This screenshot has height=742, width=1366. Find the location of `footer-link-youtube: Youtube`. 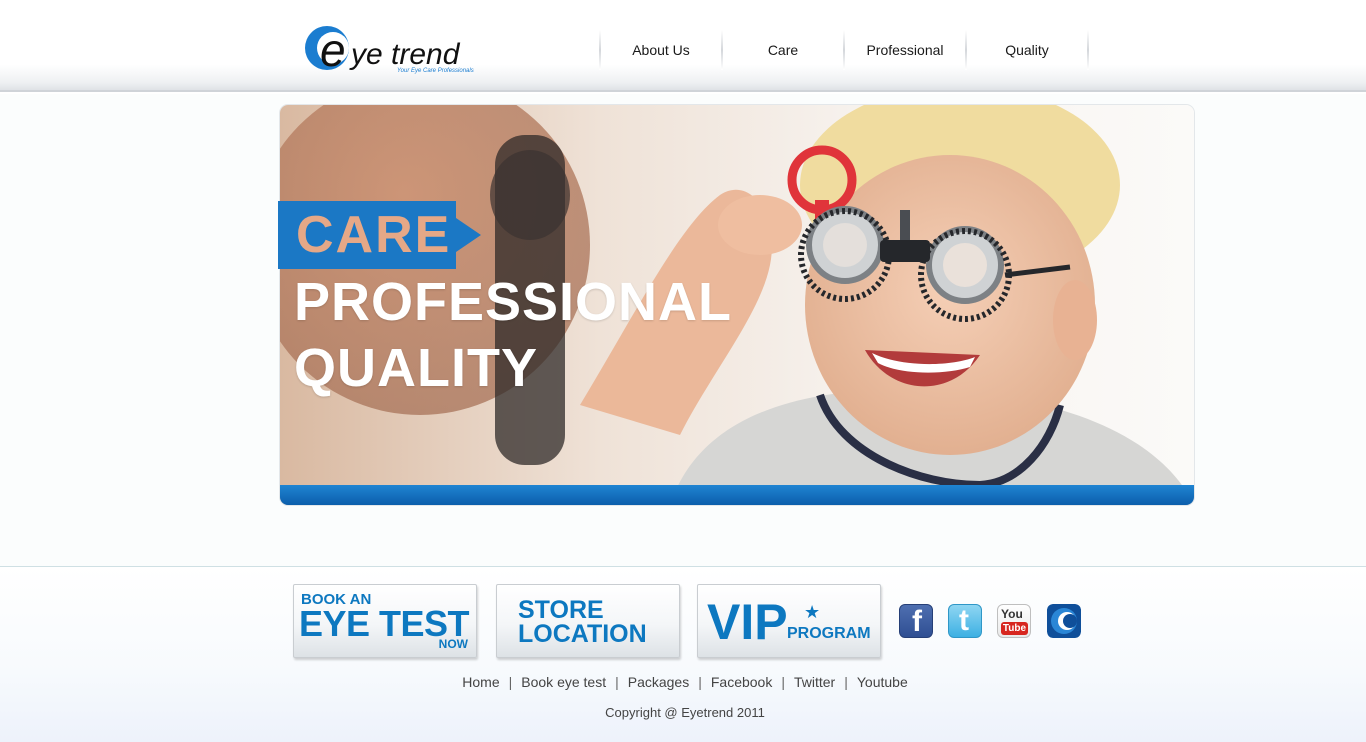

footer-link-youtube: Youtube is located at coordinates (882, 682).